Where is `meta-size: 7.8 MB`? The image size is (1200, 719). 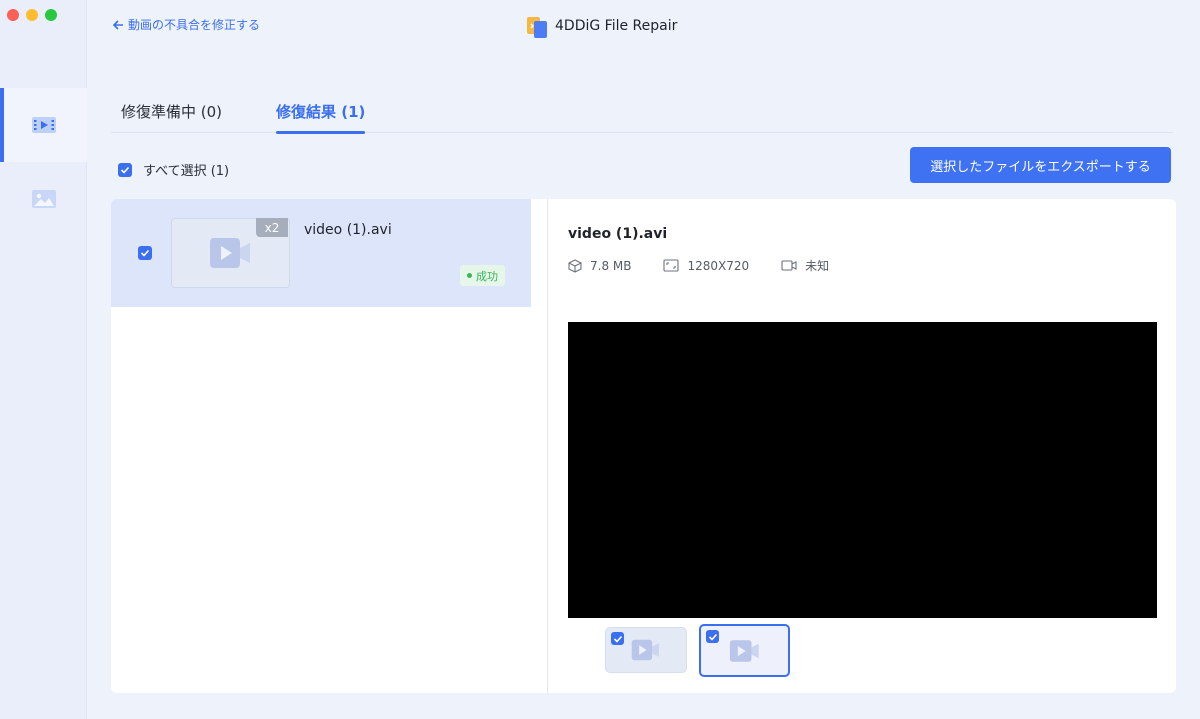 meta-size: 7.8 MB is located at coordinates (599, 265).